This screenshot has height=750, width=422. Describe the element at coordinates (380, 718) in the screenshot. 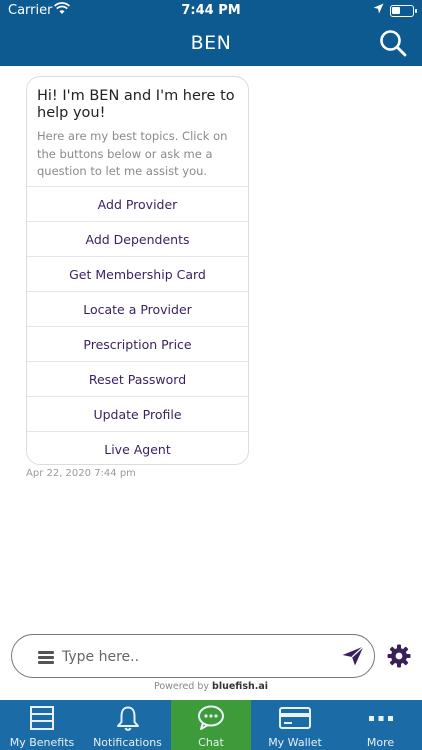

I see `more-dots-icon` at that location.